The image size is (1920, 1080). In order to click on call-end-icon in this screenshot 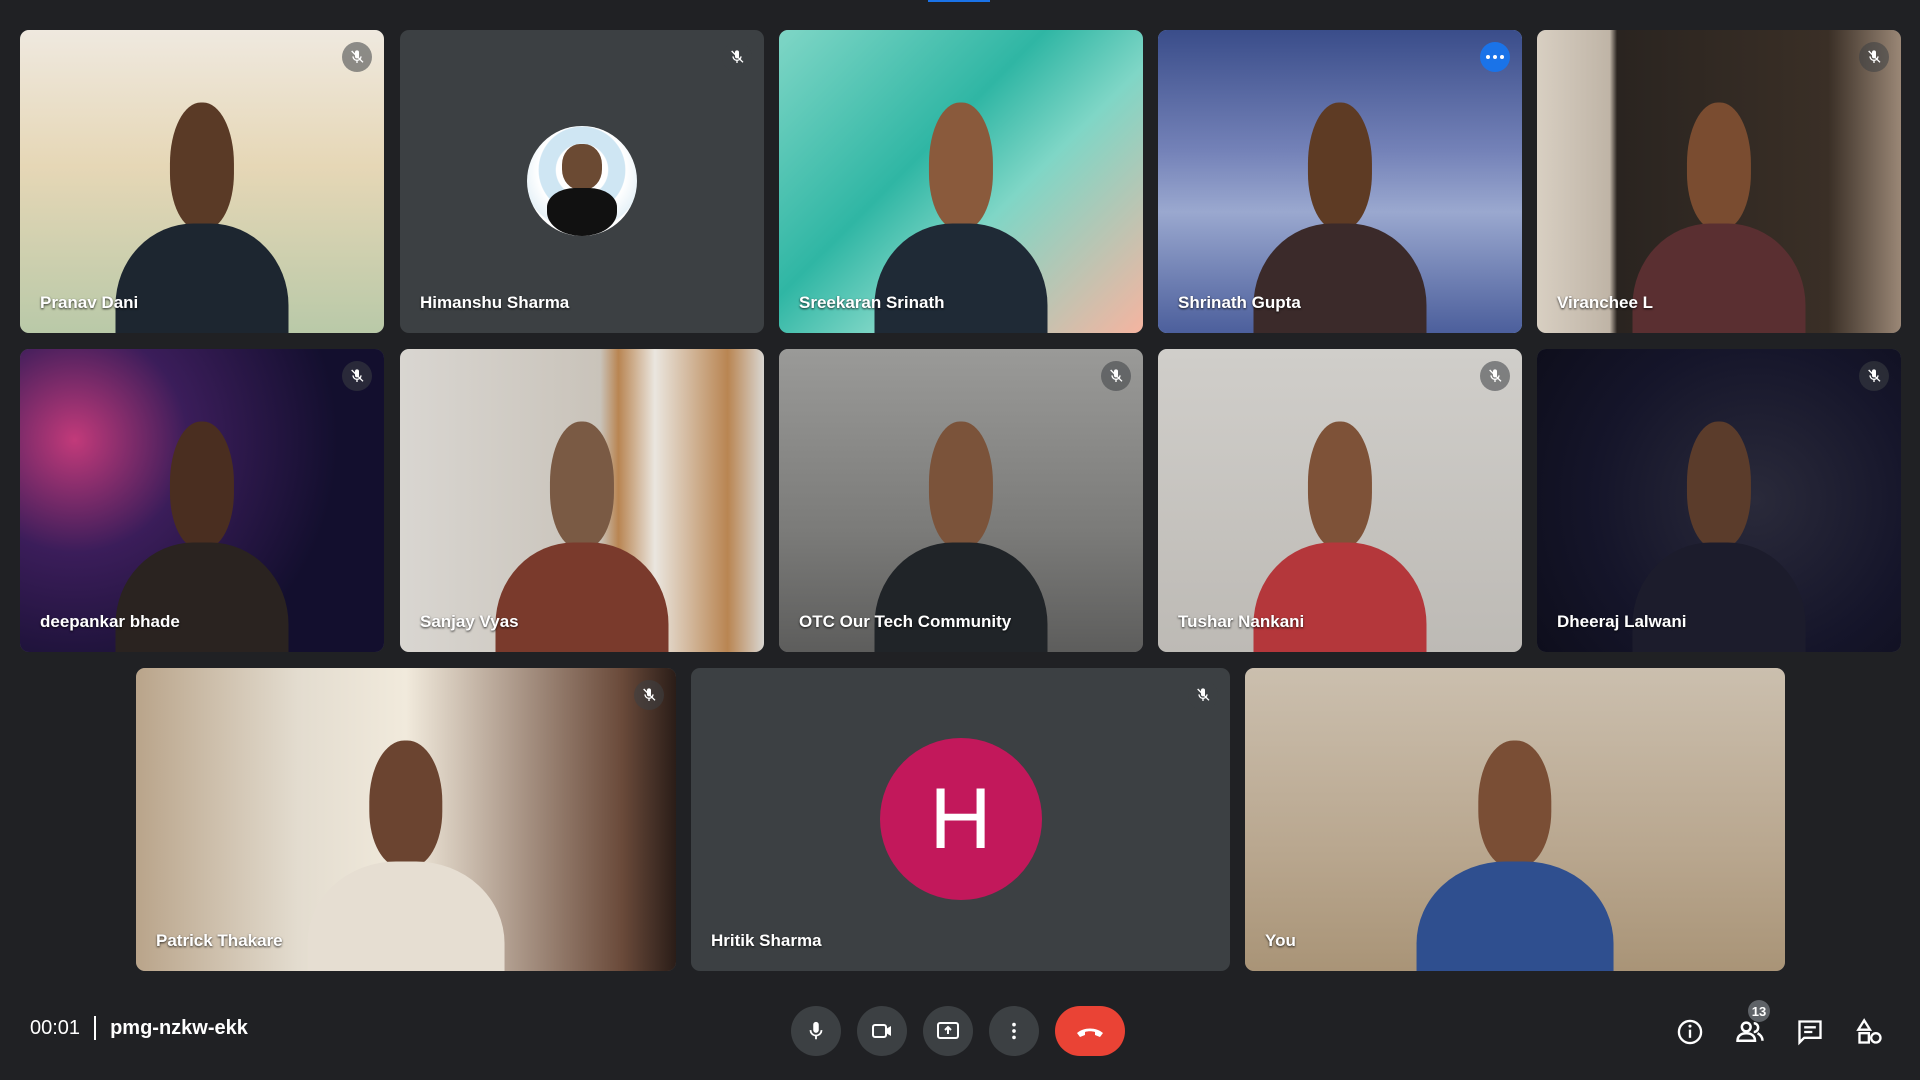, I will do `click(1090, 1032)`.